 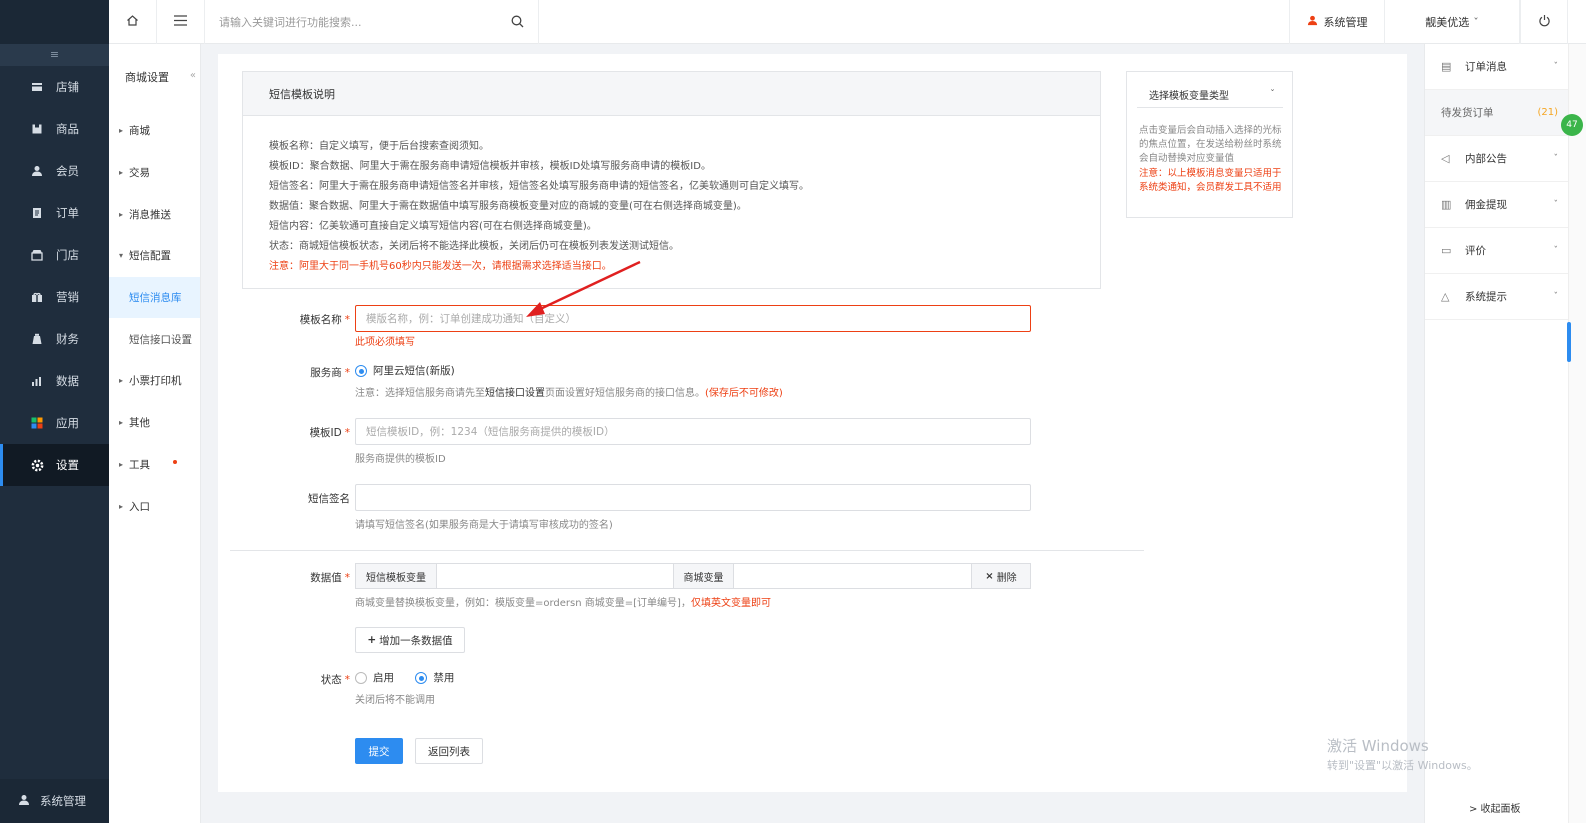 What do you see at coordinates (67, 465) in the screenshot?
I see `sidebar-item-label: 设置` at bounding box center [67, 465].